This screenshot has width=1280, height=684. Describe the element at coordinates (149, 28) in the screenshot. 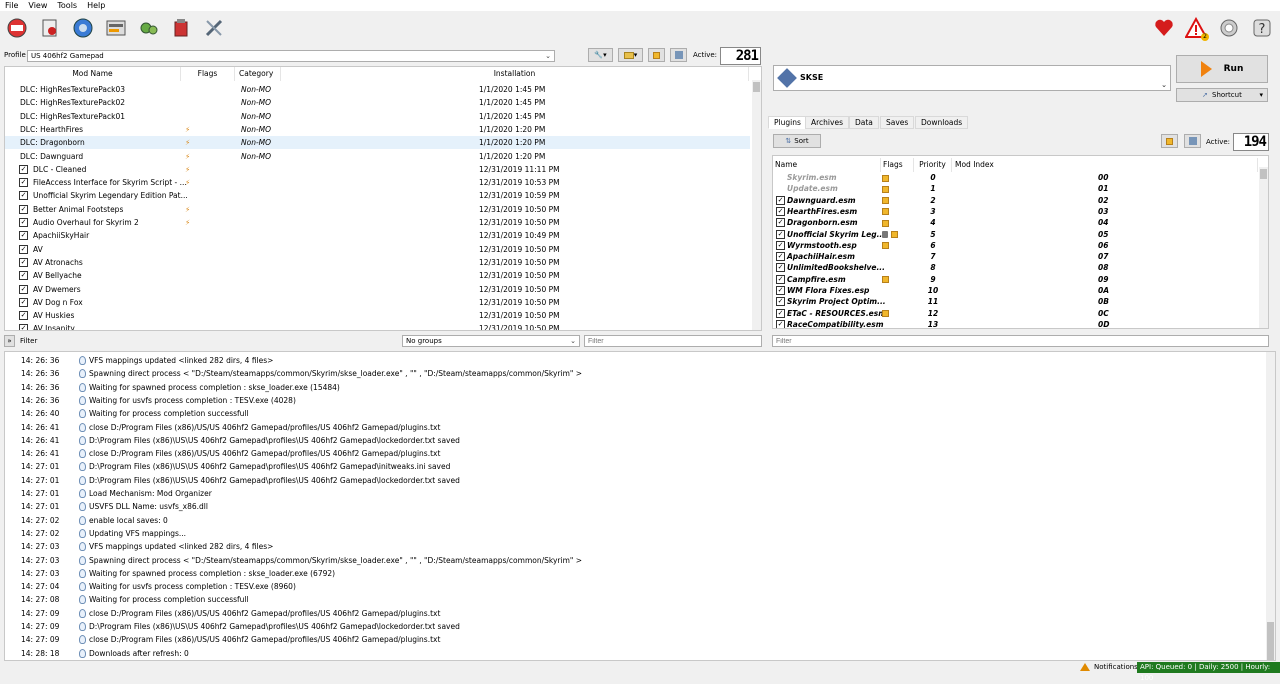

I see `settings-icon` at that location.